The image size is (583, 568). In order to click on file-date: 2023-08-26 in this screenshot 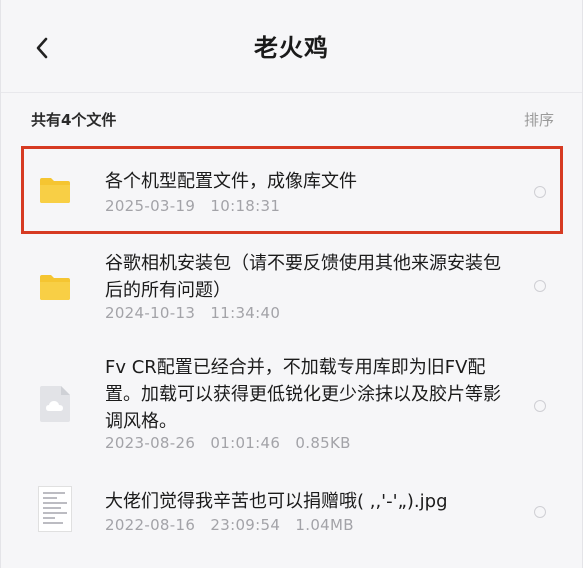, I will do `click(150, 443)`.